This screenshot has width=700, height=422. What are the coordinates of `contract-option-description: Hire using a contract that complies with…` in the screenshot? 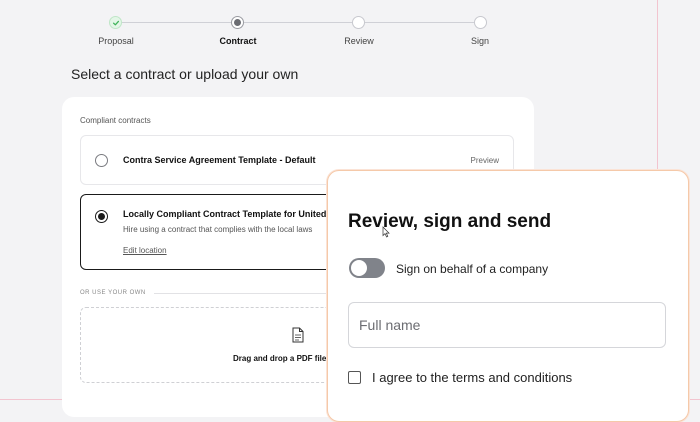 It's located at (218, 229).